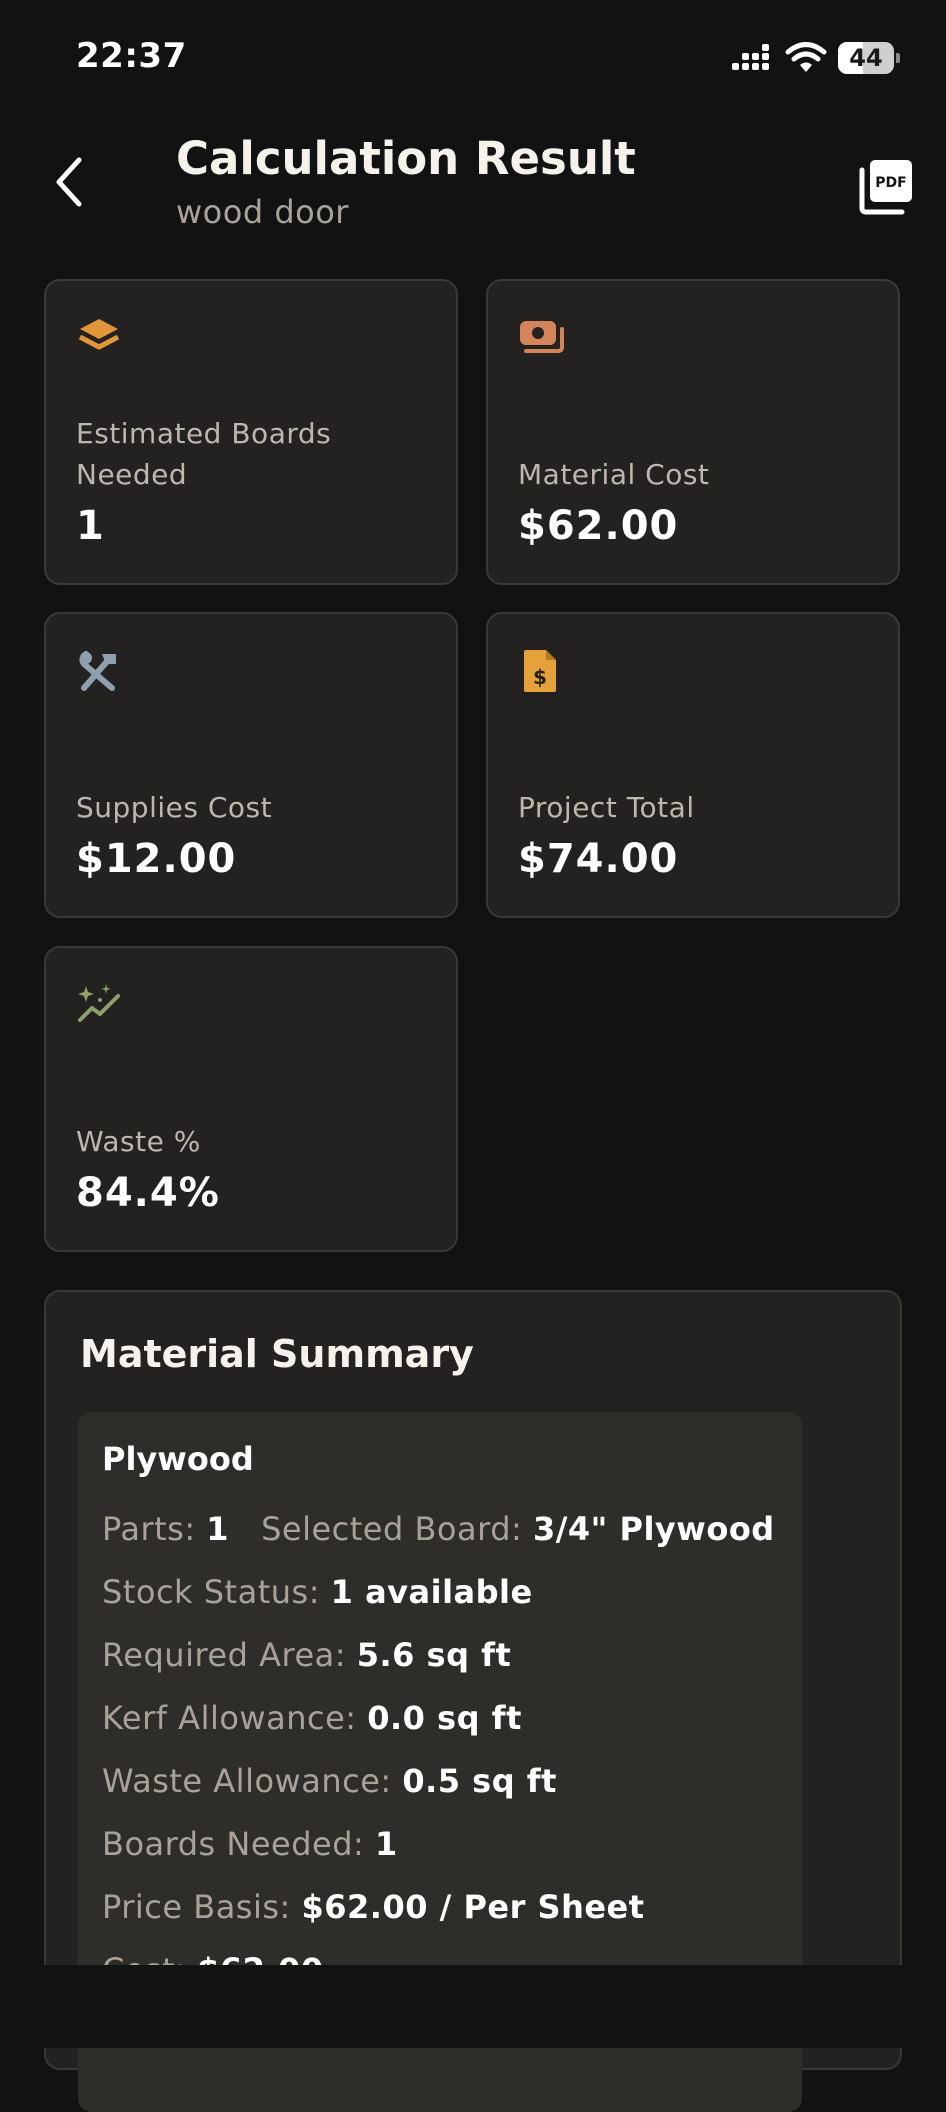 The height and width of the screenshot is (2112, 946). What do you see at coordinates (250, 1844) in the screenshot?
I see `boards-needed-row: Boards Needed: 1` at bounding box center [250, 1844].